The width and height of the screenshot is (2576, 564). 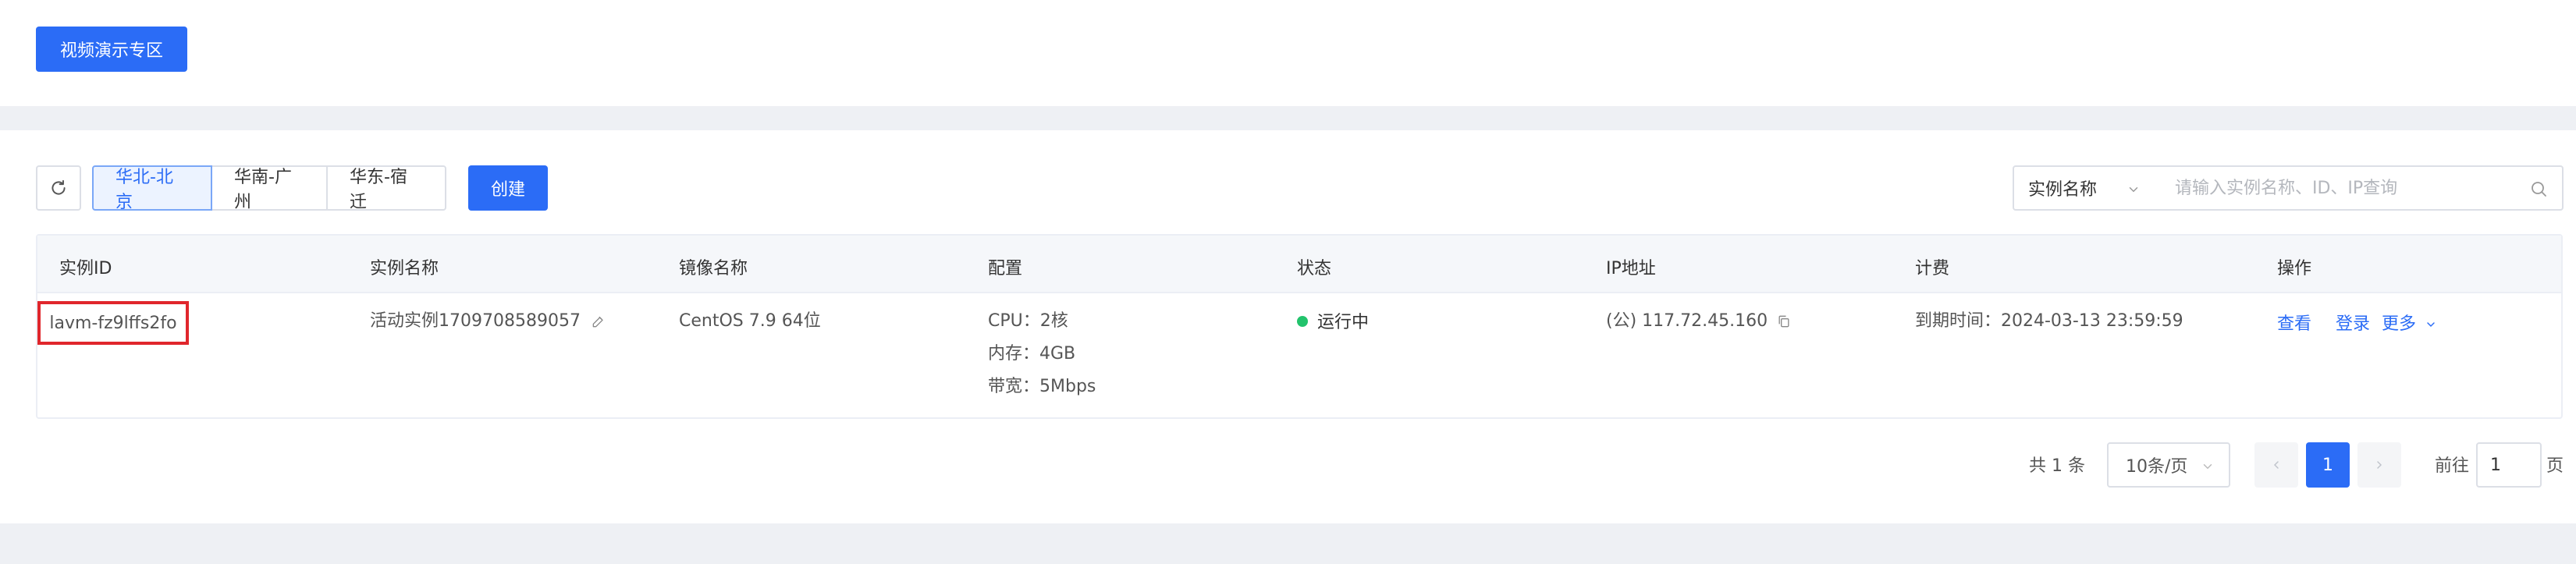 I want to click on more-dropdown: 更多, so click(x=2409, y=324).